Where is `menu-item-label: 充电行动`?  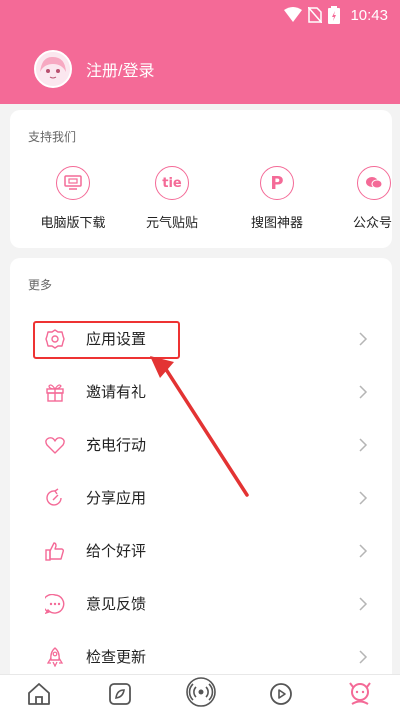 menu-item-label: 充电行动 is located at coordinates (116, 445).